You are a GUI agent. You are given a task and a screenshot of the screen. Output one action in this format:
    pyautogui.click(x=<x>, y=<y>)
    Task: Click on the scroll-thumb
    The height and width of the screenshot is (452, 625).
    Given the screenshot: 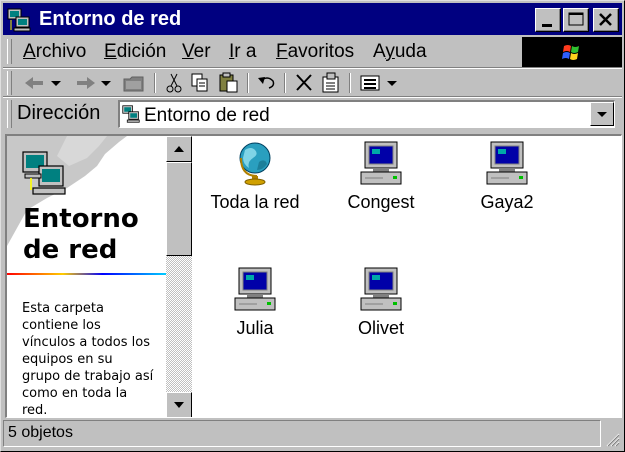 What is the action you would take?
    pyautogui.click(x=179, y=209)
    